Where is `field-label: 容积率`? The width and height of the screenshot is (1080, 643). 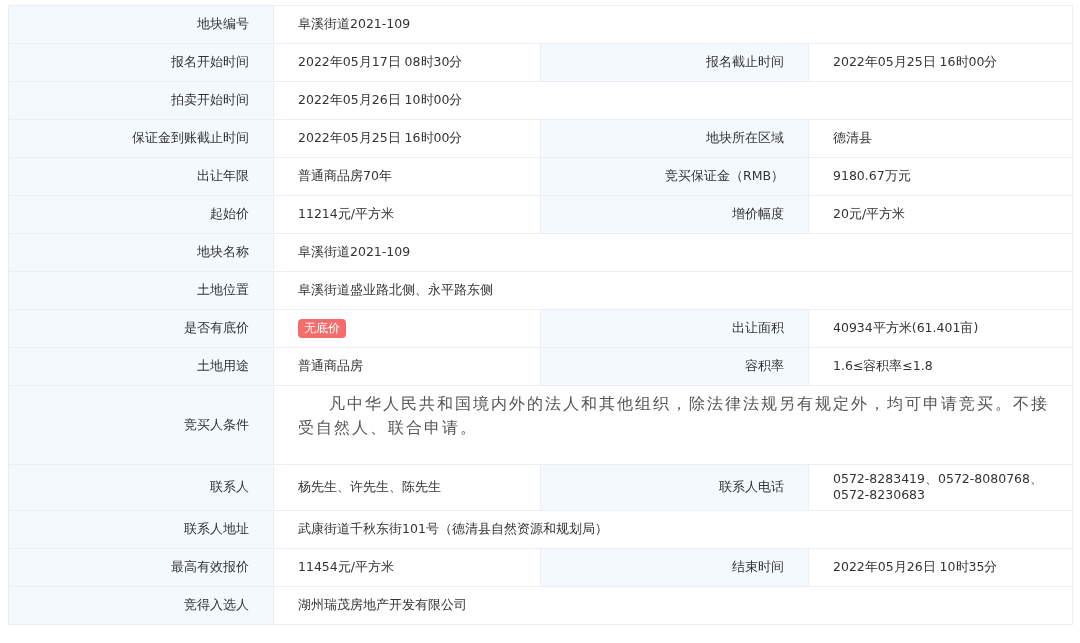
field-label: 容积率 is located at coordinates (674, 366).